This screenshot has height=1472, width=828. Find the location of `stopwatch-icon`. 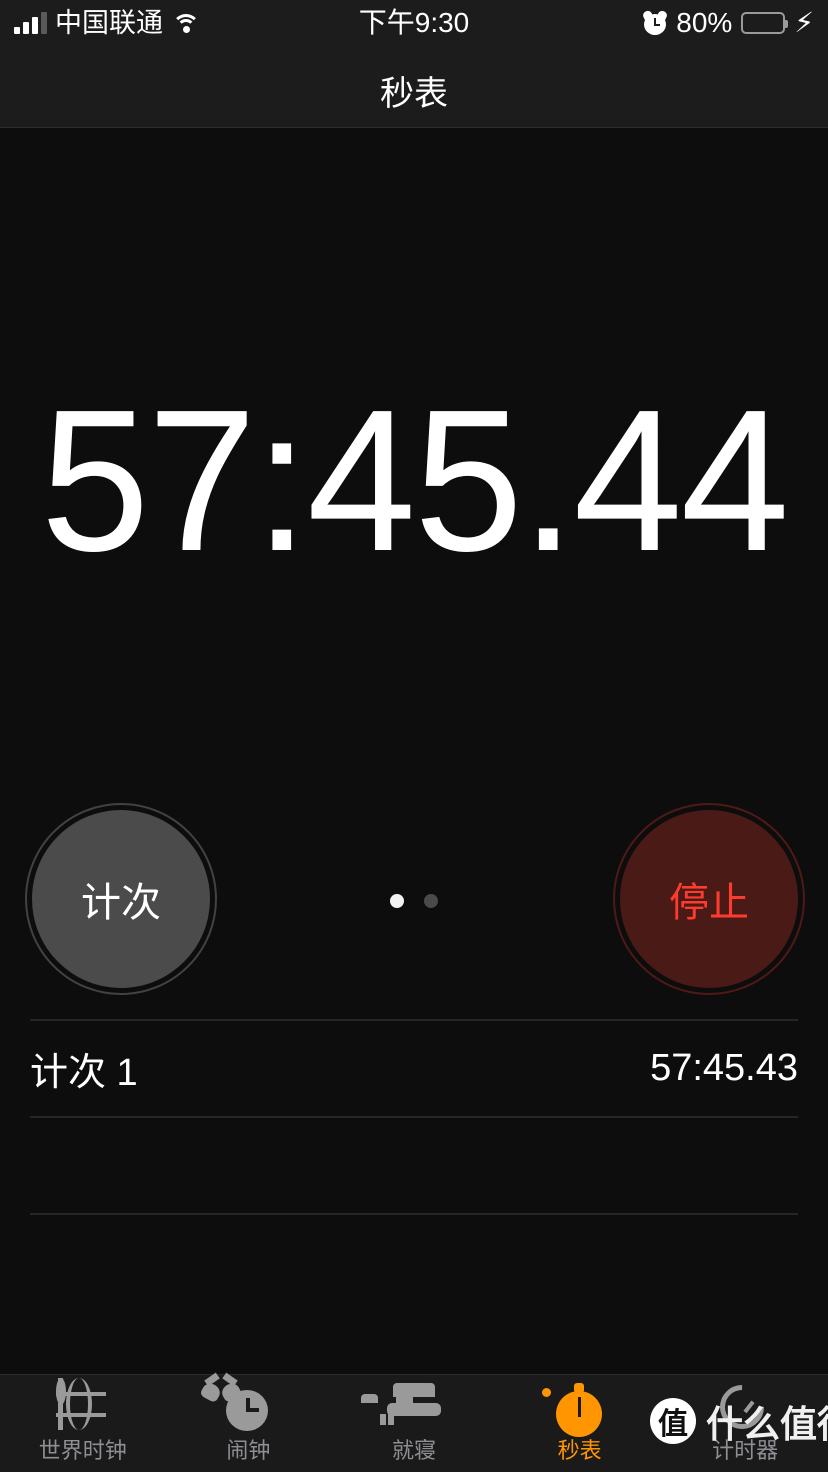

stopwatch-icon is located at coordinates (574, 1410).